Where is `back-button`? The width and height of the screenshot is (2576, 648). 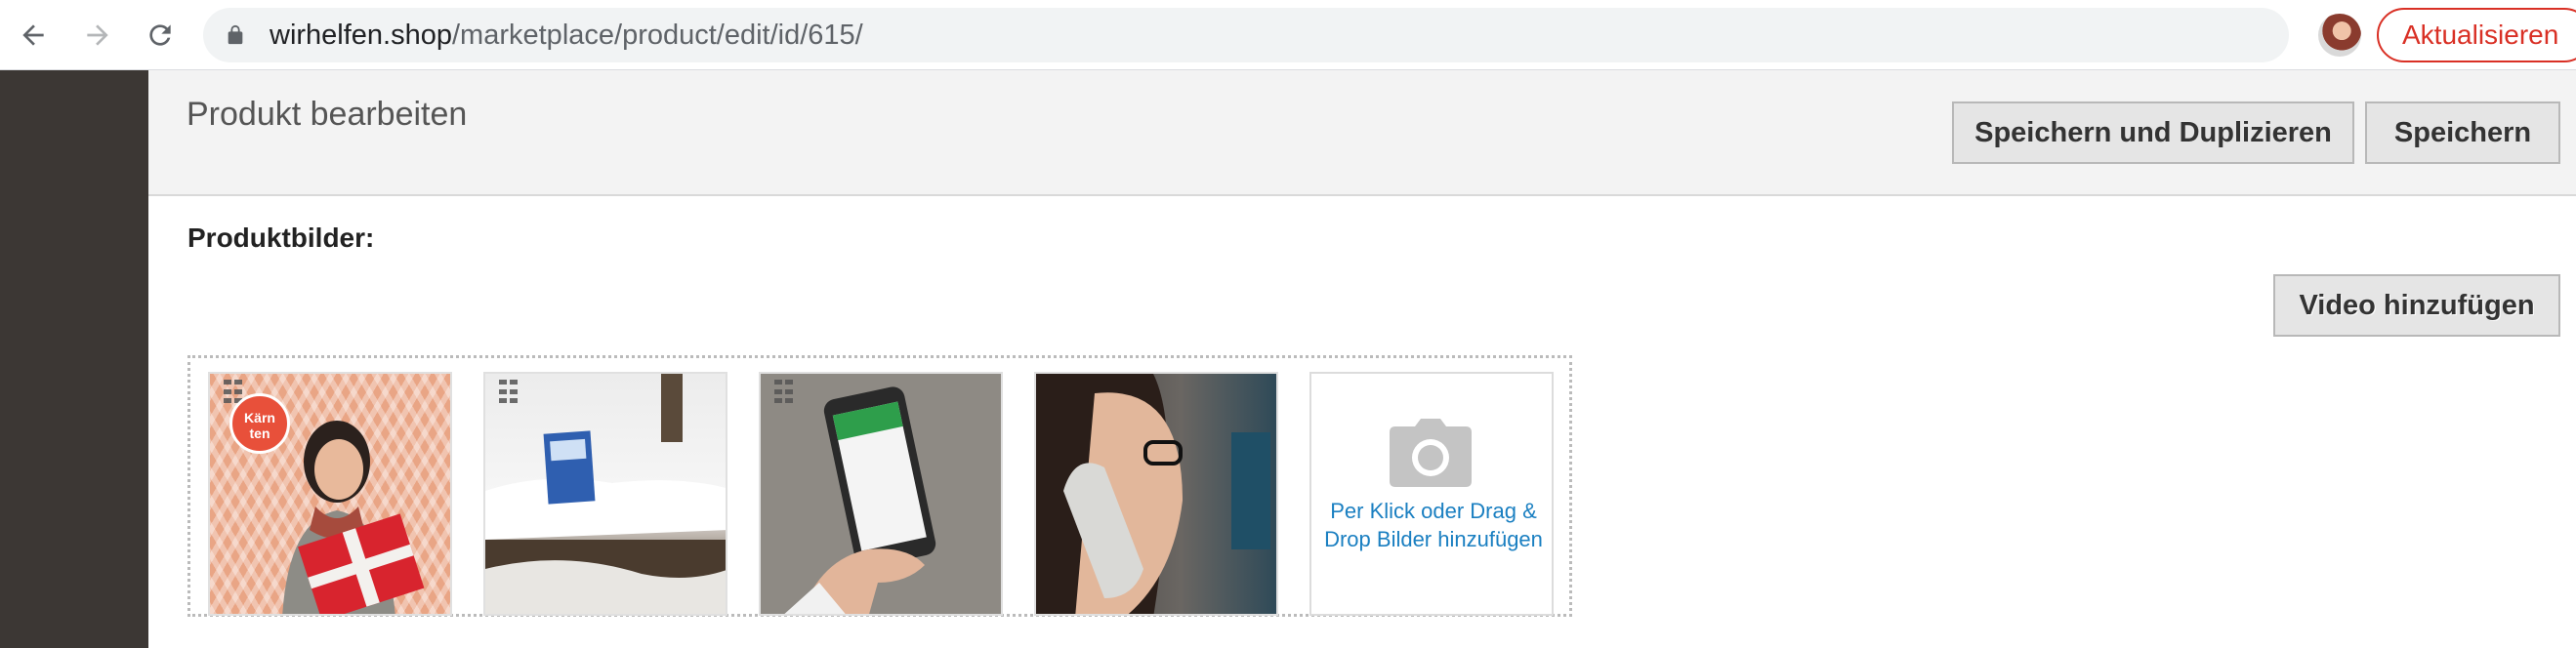
back-button is located at coordinates (34, 35).